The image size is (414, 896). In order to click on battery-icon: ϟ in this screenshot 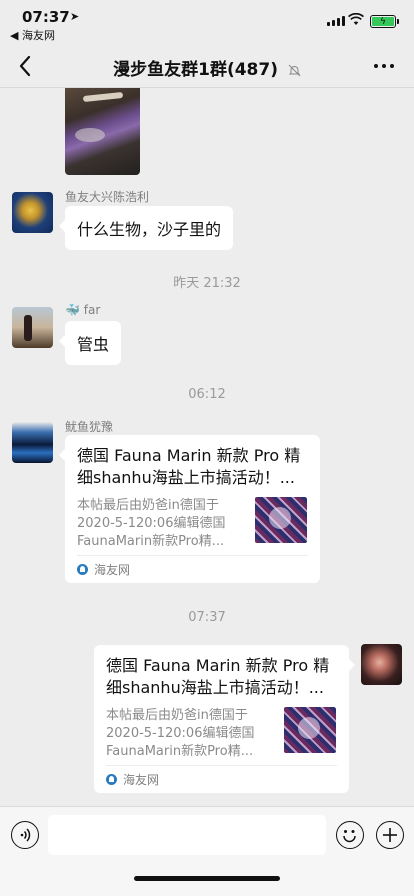, I will do `click(384, 21)`.